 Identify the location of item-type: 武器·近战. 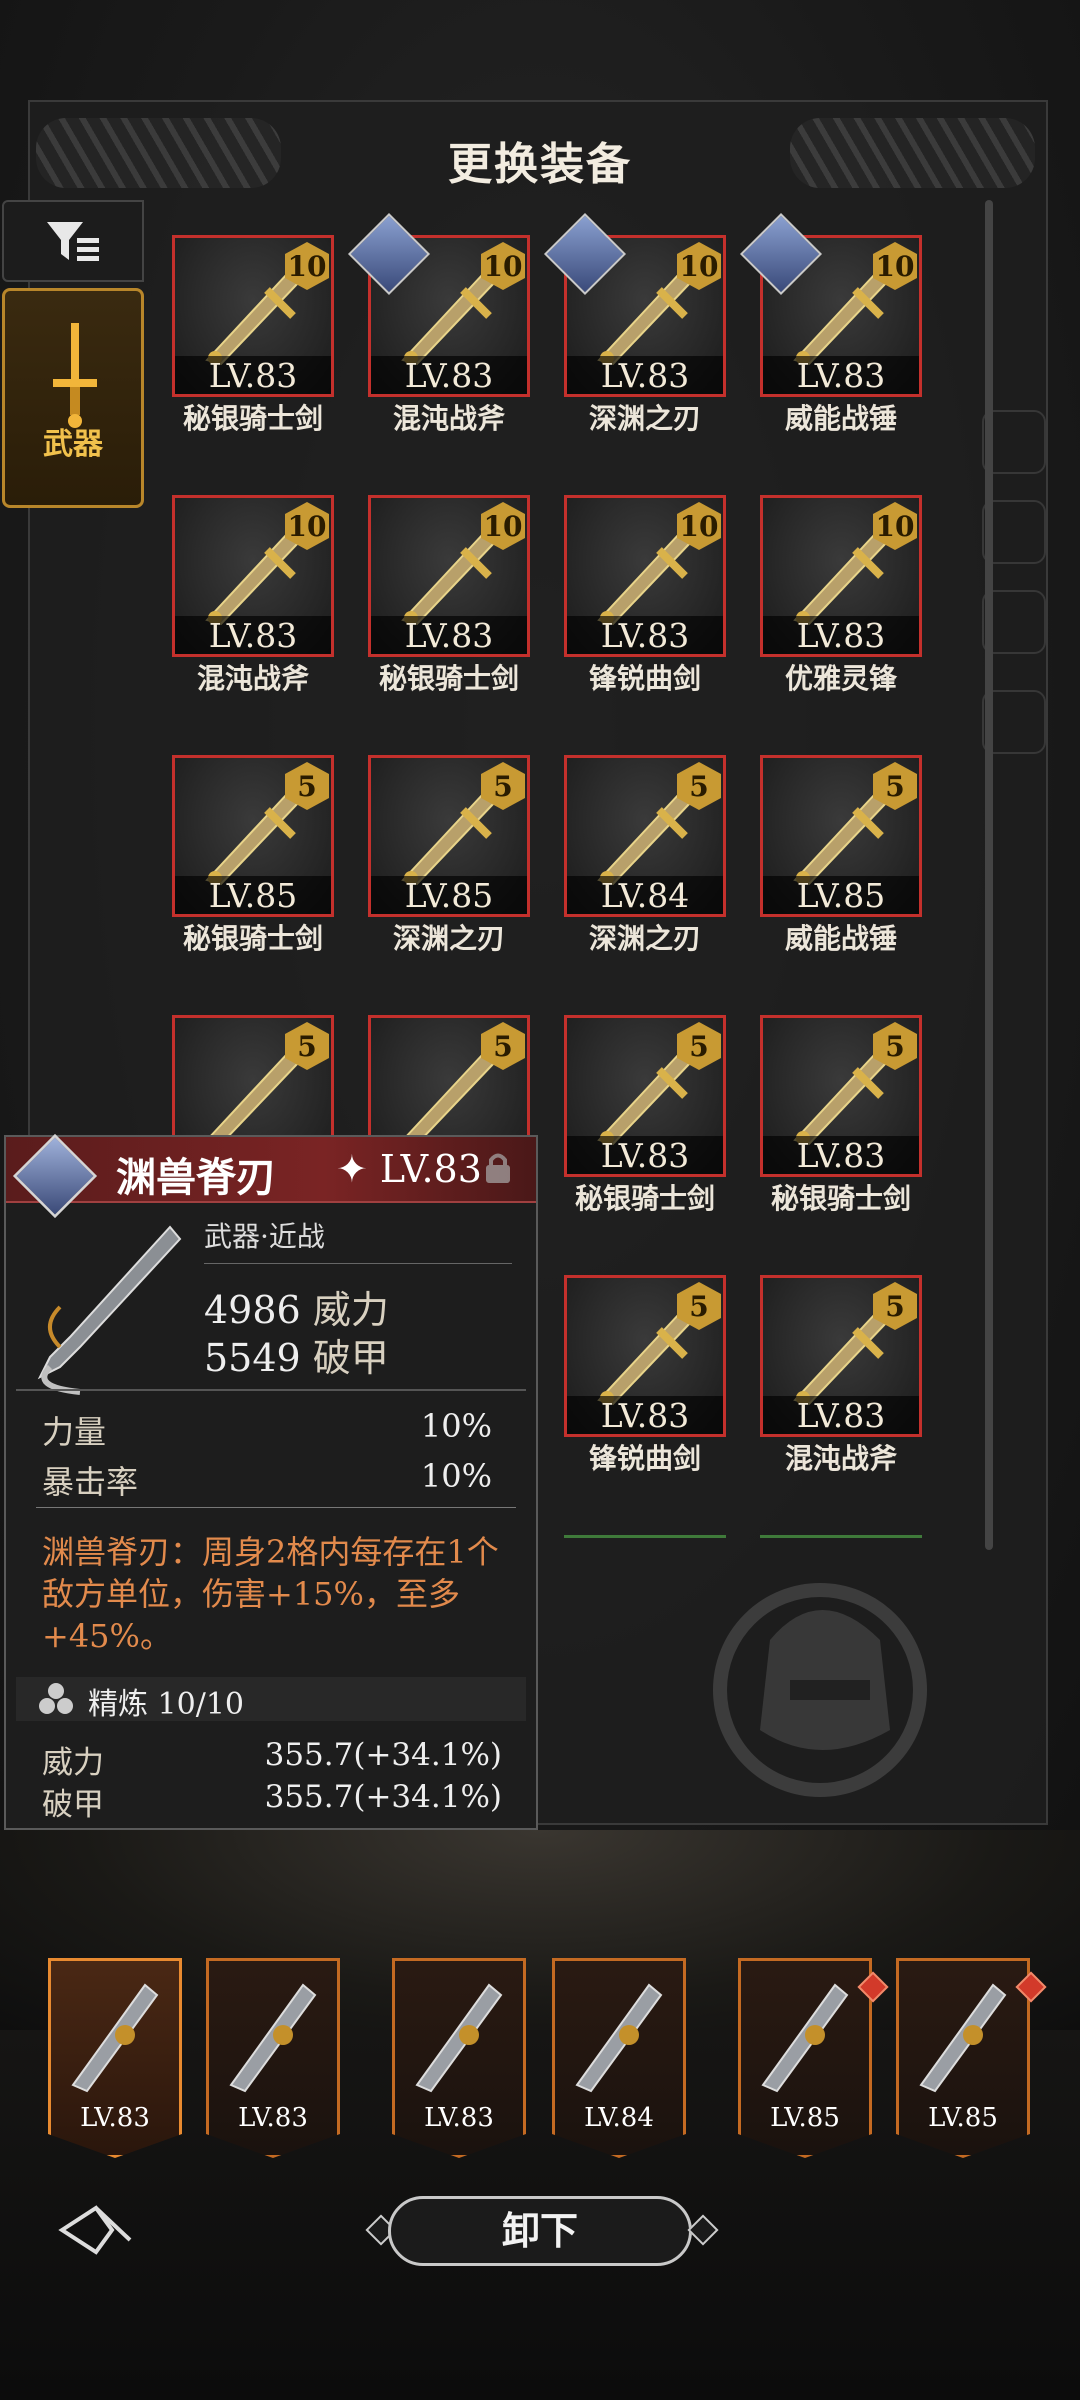
(264, 1236).